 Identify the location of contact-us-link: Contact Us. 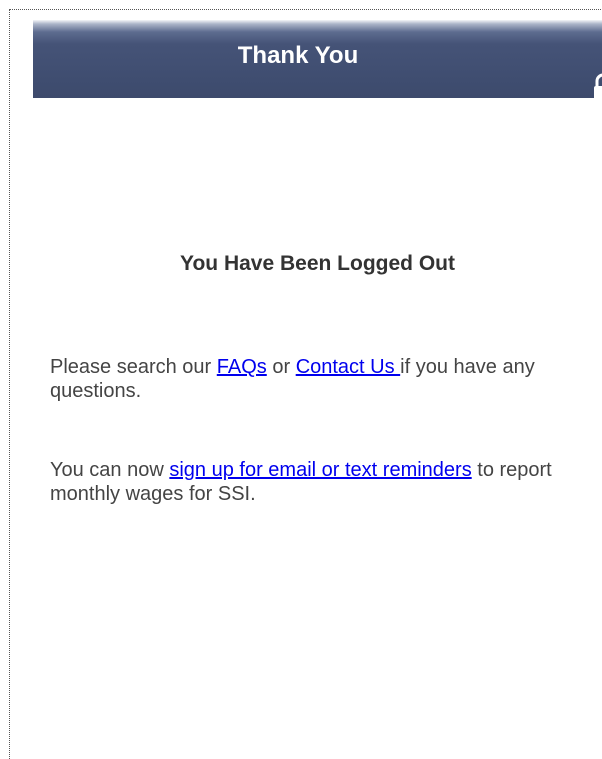
(348, 367).